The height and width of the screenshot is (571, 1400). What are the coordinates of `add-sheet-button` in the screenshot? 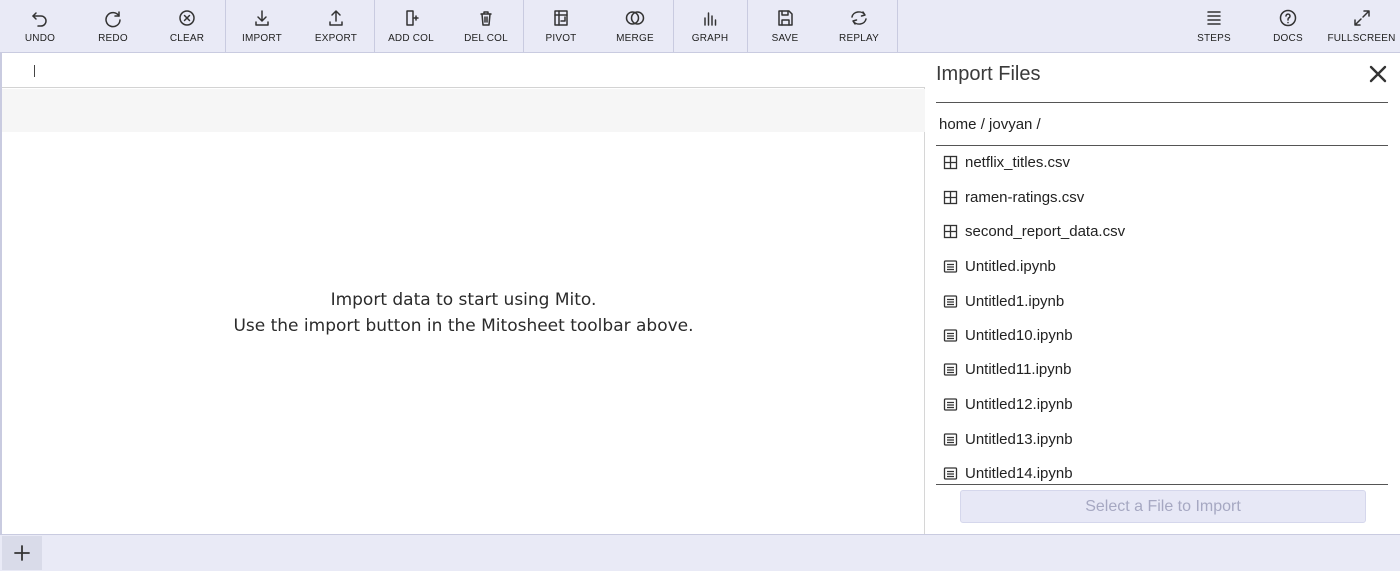 It's located at (22, 553).